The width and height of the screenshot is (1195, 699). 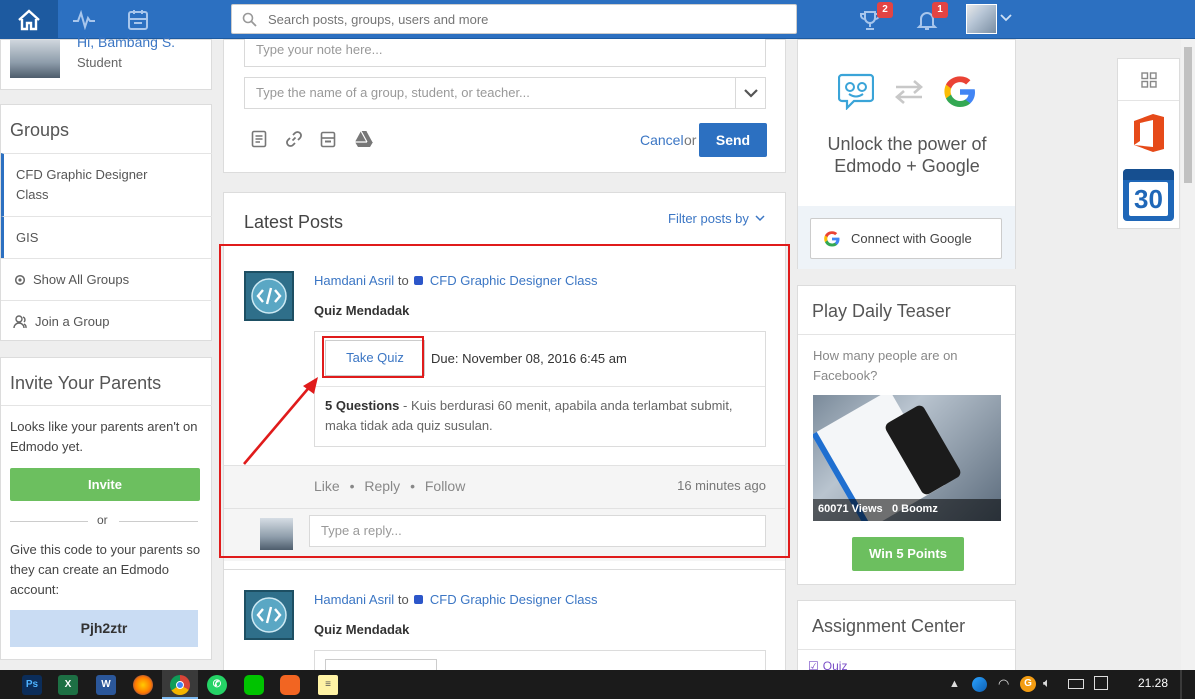 I want to click on teaser-image: 60071 Views 0 Boomz, so click(x=907, y=458).